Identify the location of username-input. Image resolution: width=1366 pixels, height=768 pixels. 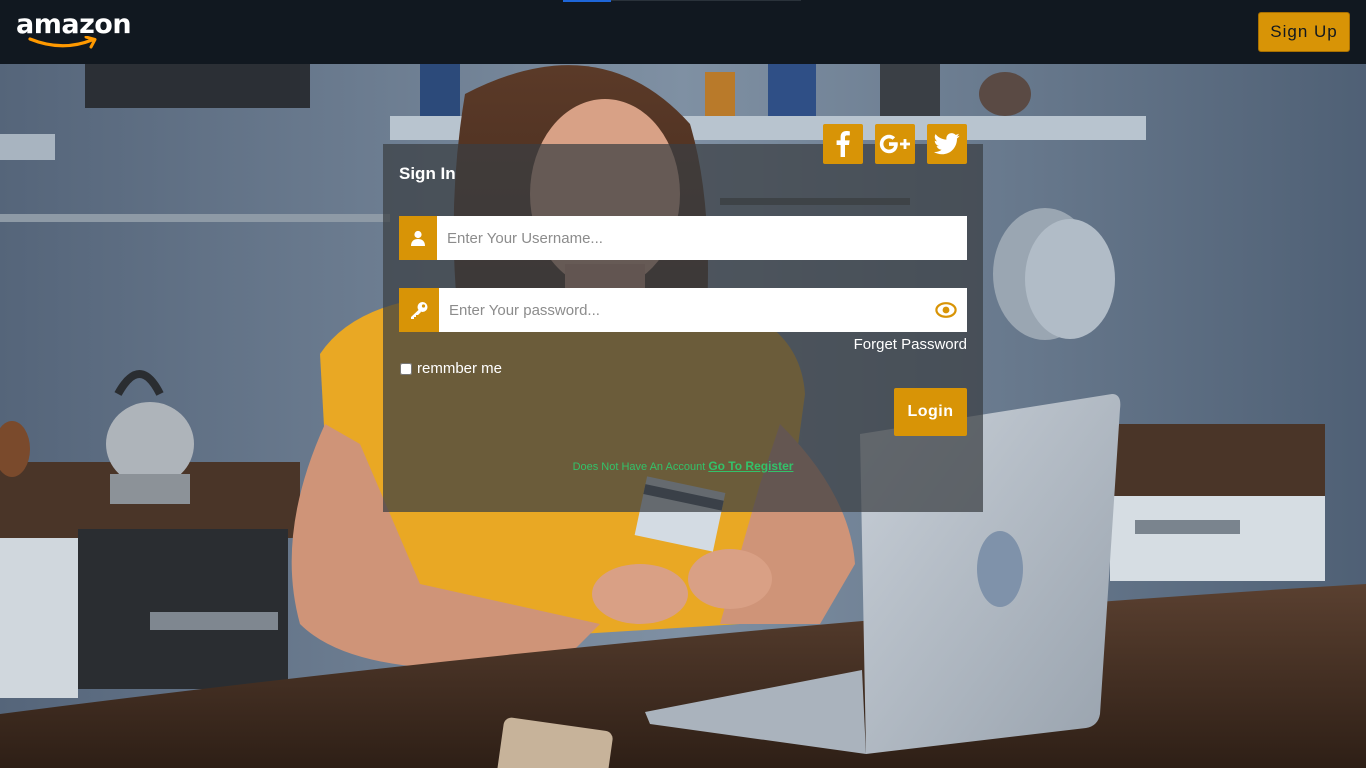
(687, 238).